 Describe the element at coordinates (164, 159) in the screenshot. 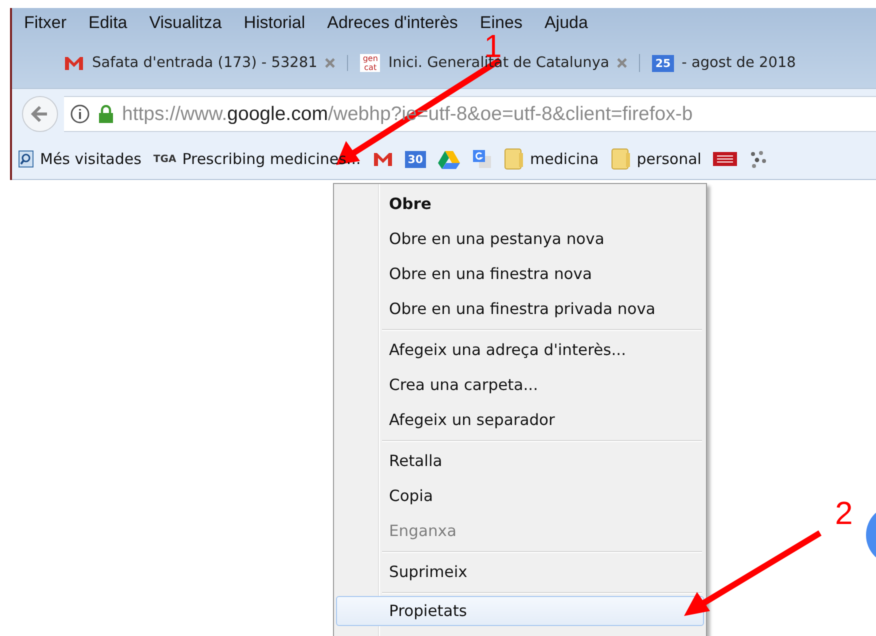

I see `site-favicon: TGA` at that location.